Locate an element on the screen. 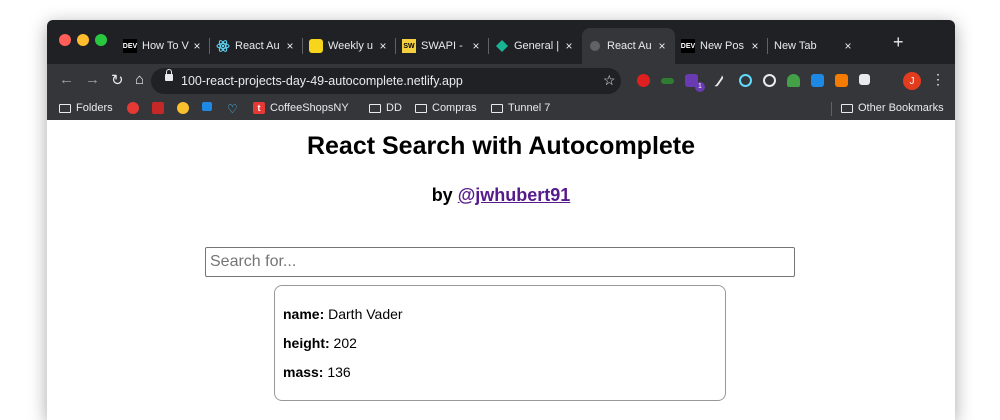  tomato-icon is located at coordinates (133, 108).